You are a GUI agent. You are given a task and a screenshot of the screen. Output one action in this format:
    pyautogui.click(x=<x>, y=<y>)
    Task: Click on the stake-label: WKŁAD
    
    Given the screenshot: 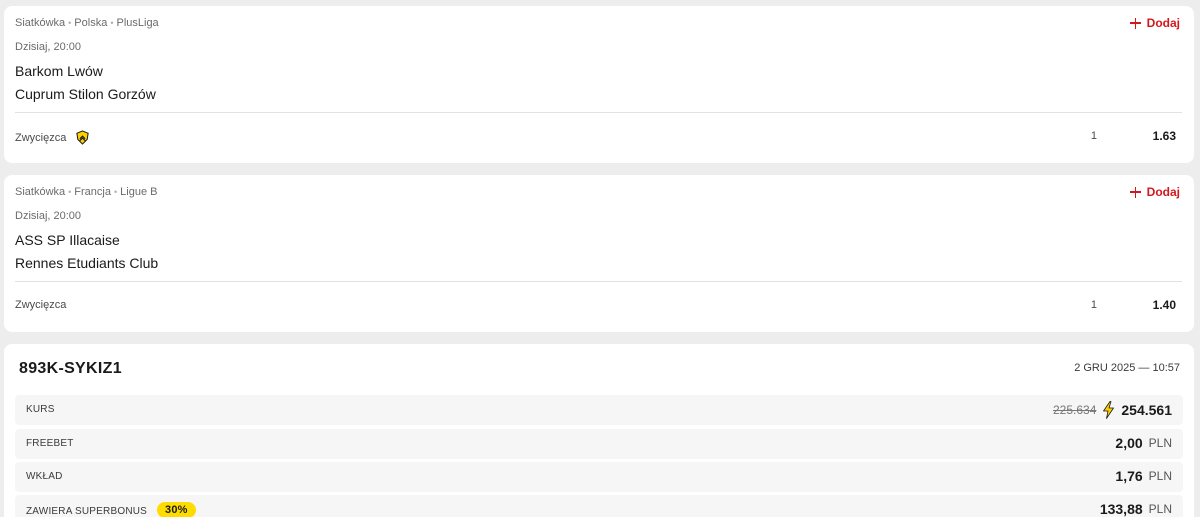 What is the action you would take?
    pyautogui.click(x=44, y=476)
    